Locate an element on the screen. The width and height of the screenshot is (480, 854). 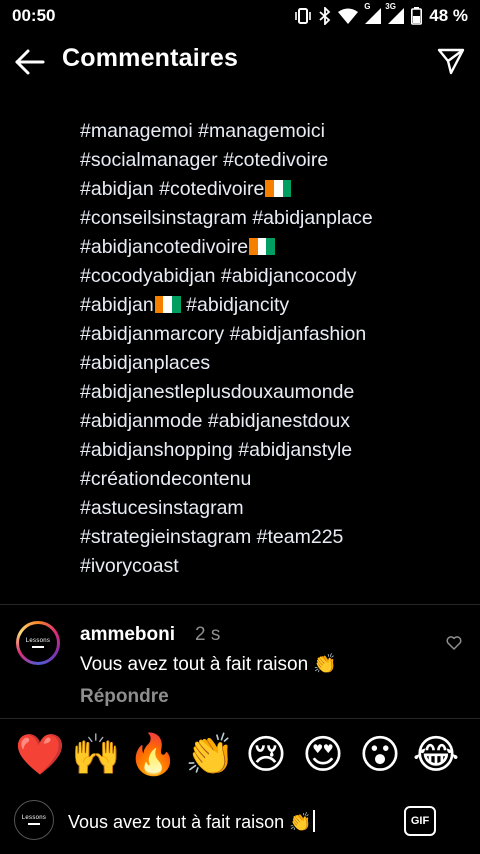
avatar-inner: Lessons is located at coordinates (38, 643).